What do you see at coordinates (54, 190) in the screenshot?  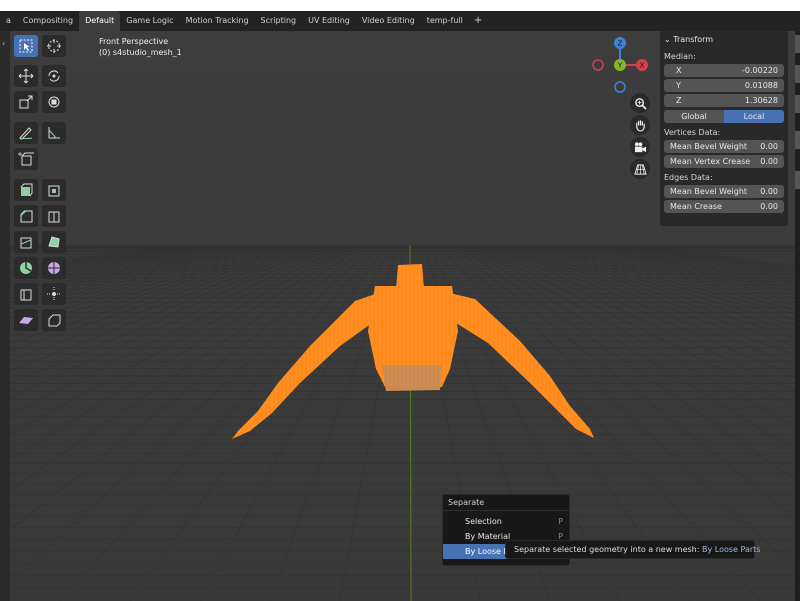 I see `inset-icon` at bounding box center [54, 190].